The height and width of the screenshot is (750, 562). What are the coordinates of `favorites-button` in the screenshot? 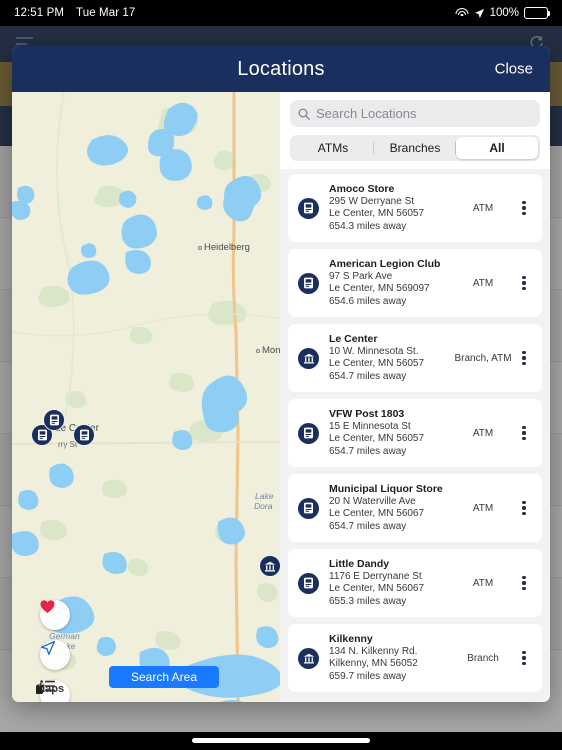 It's located at (55, 615).